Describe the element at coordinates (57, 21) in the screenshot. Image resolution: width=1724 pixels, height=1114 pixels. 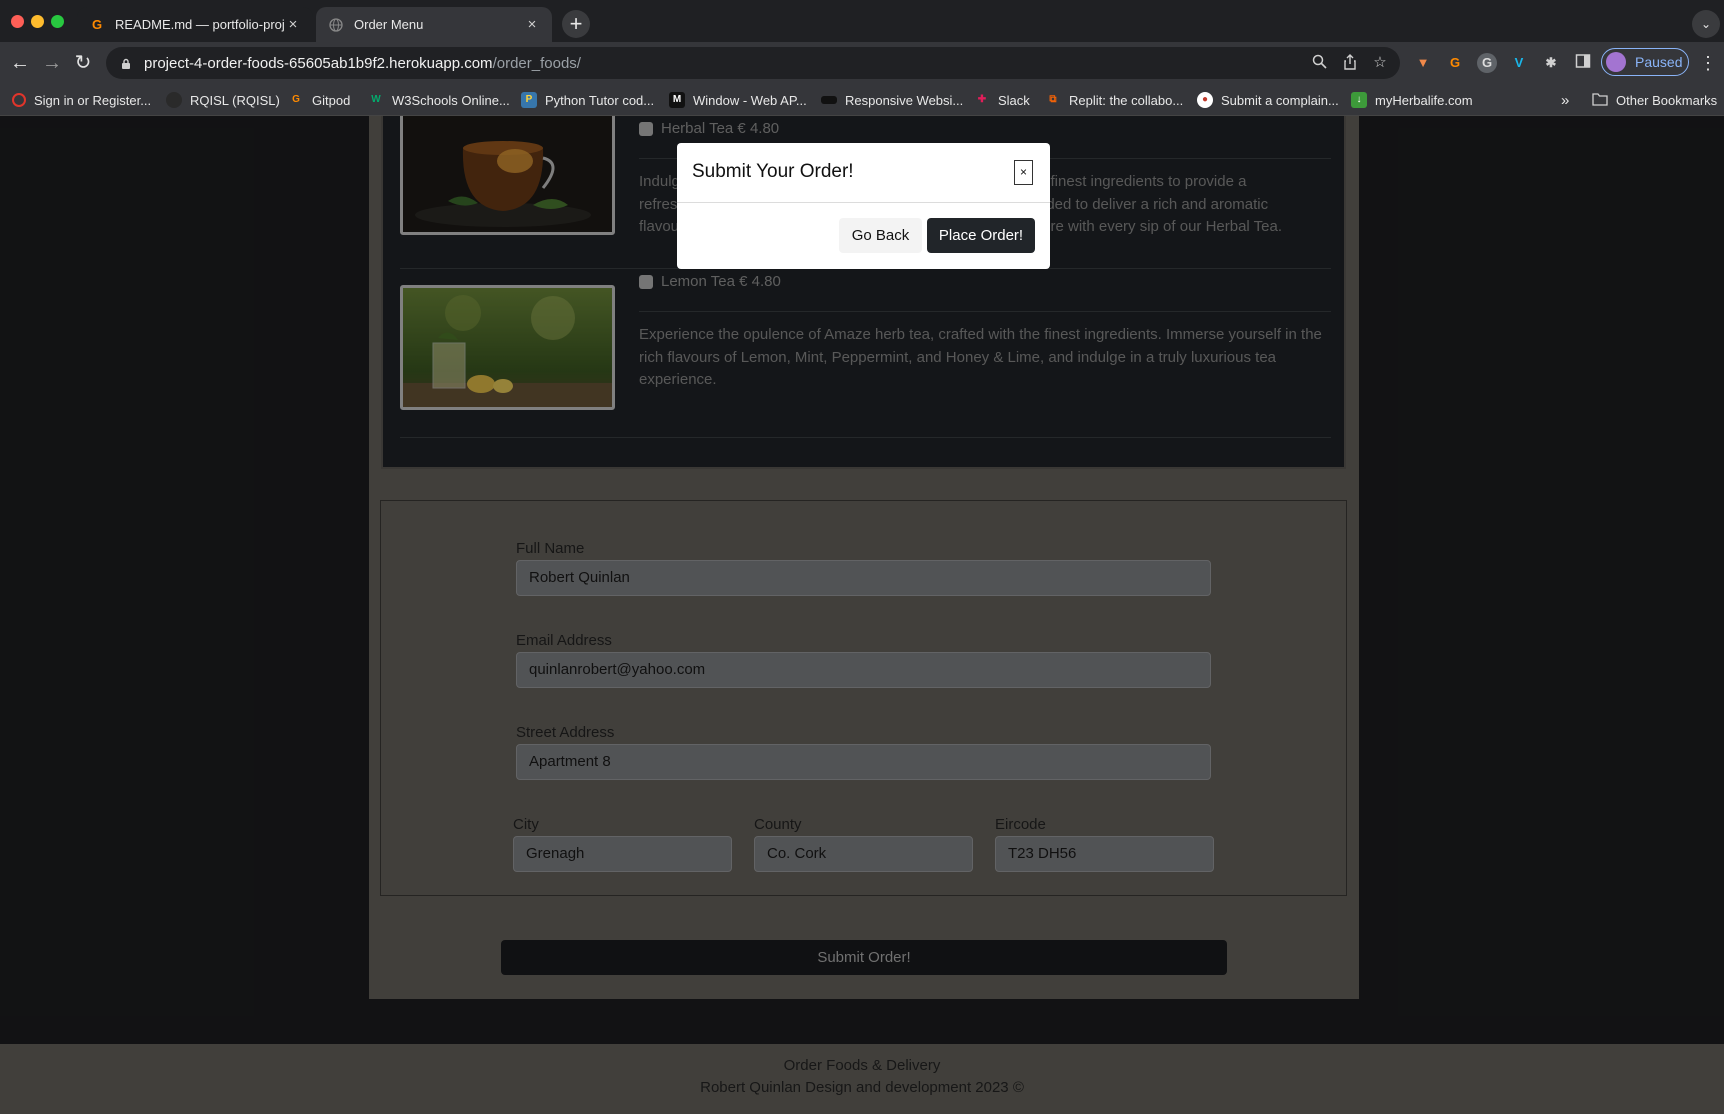
I see `maximize-window-button` at that location.